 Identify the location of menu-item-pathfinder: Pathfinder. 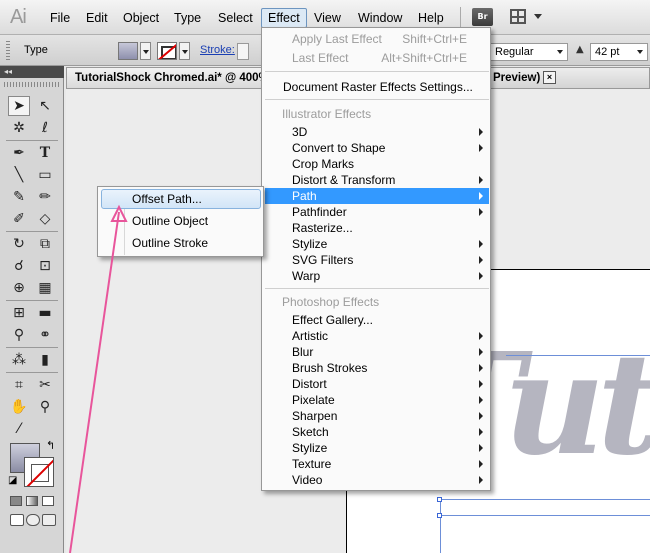
(377, 212).